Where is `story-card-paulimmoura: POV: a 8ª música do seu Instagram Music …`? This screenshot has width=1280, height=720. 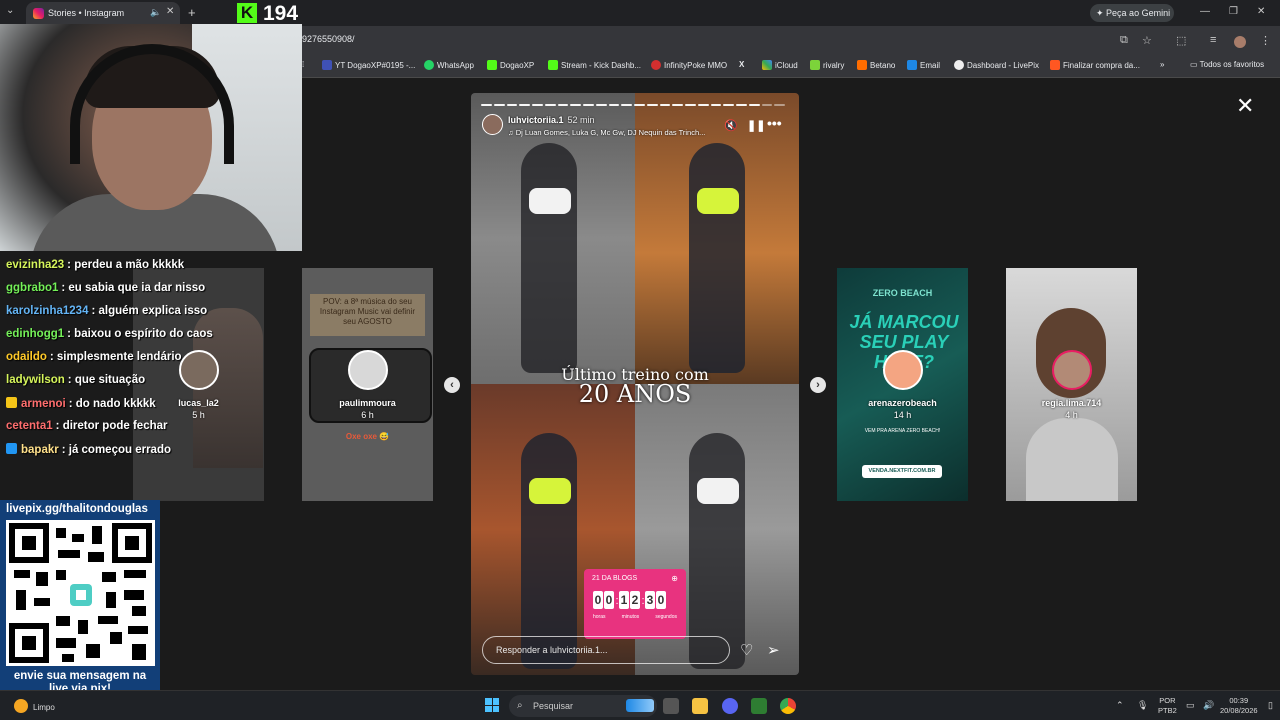 story-card-paulimmoura: POV: a 8ª música do seu Instagram Music … is located at coordinates (367, 384).